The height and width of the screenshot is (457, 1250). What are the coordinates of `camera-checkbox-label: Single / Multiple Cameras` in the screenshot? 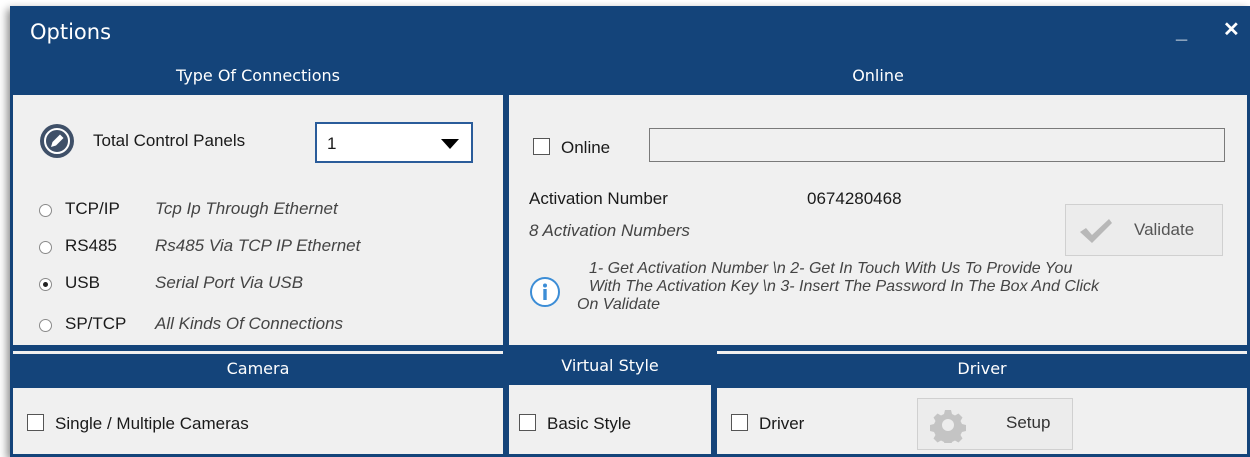 It's located at (152, 423).